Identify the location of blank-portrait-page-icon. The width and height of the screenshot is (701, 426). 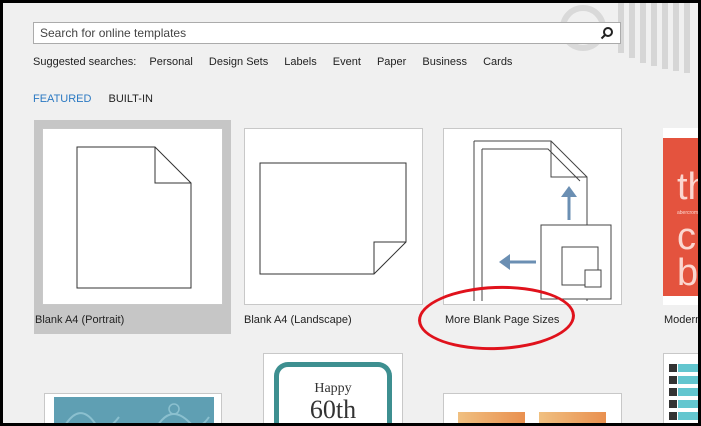
(134, 217).